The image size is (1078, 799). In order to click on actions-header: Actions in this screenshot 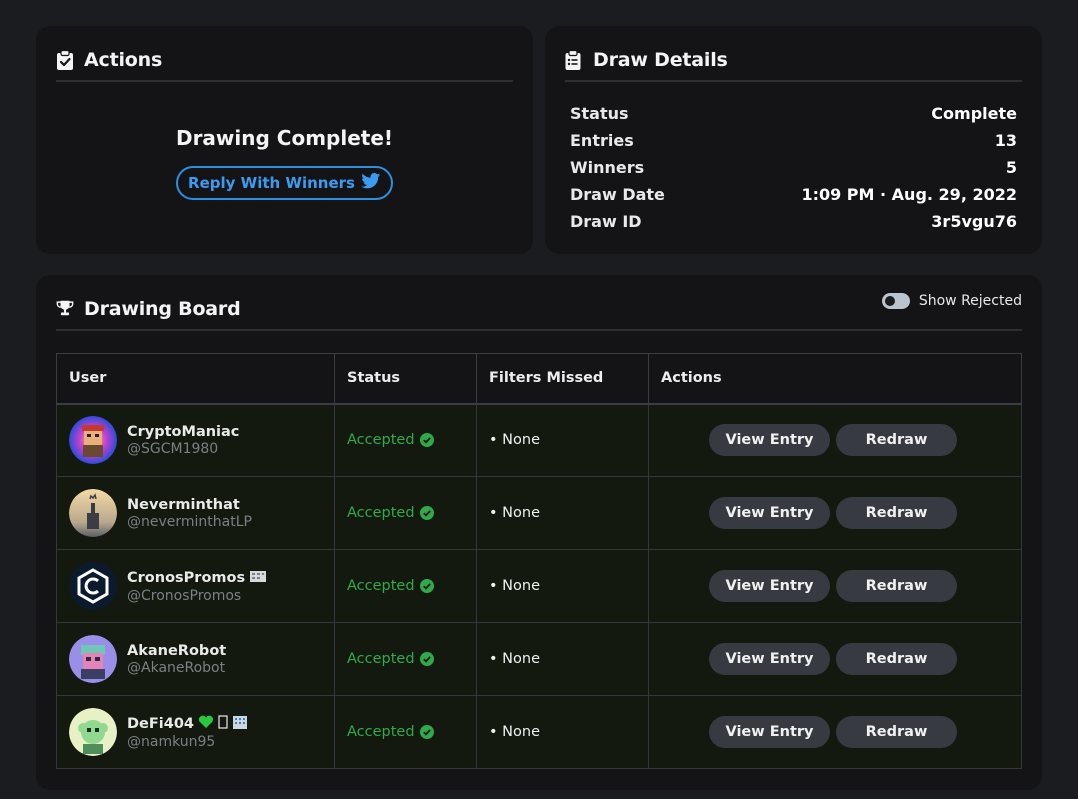, I will do `click(284, 61)`.